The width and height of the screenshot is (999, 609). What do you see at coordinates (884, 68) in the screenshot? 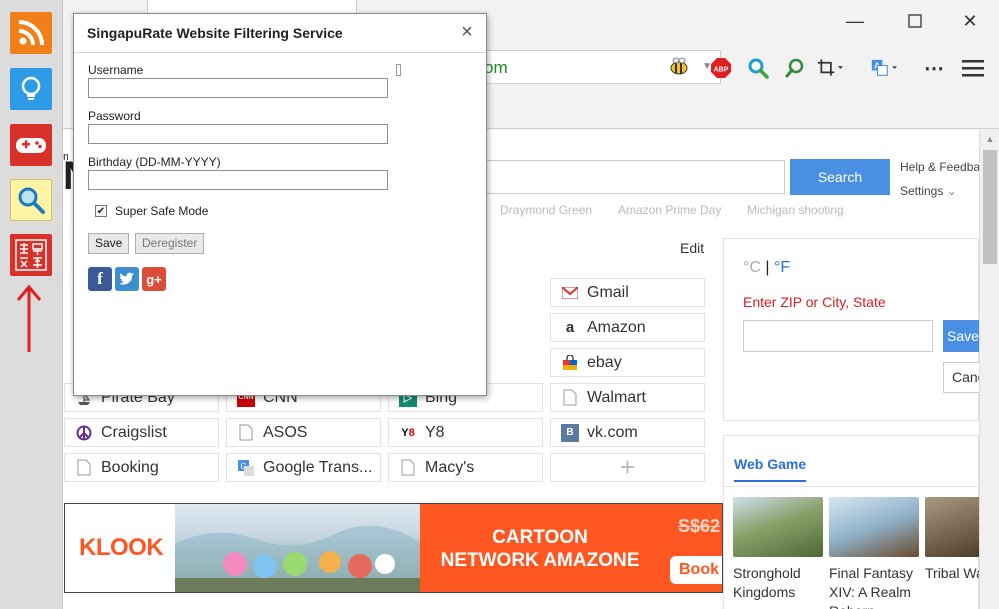
I see `translate-icon: A` at bounding box center [884, 68].